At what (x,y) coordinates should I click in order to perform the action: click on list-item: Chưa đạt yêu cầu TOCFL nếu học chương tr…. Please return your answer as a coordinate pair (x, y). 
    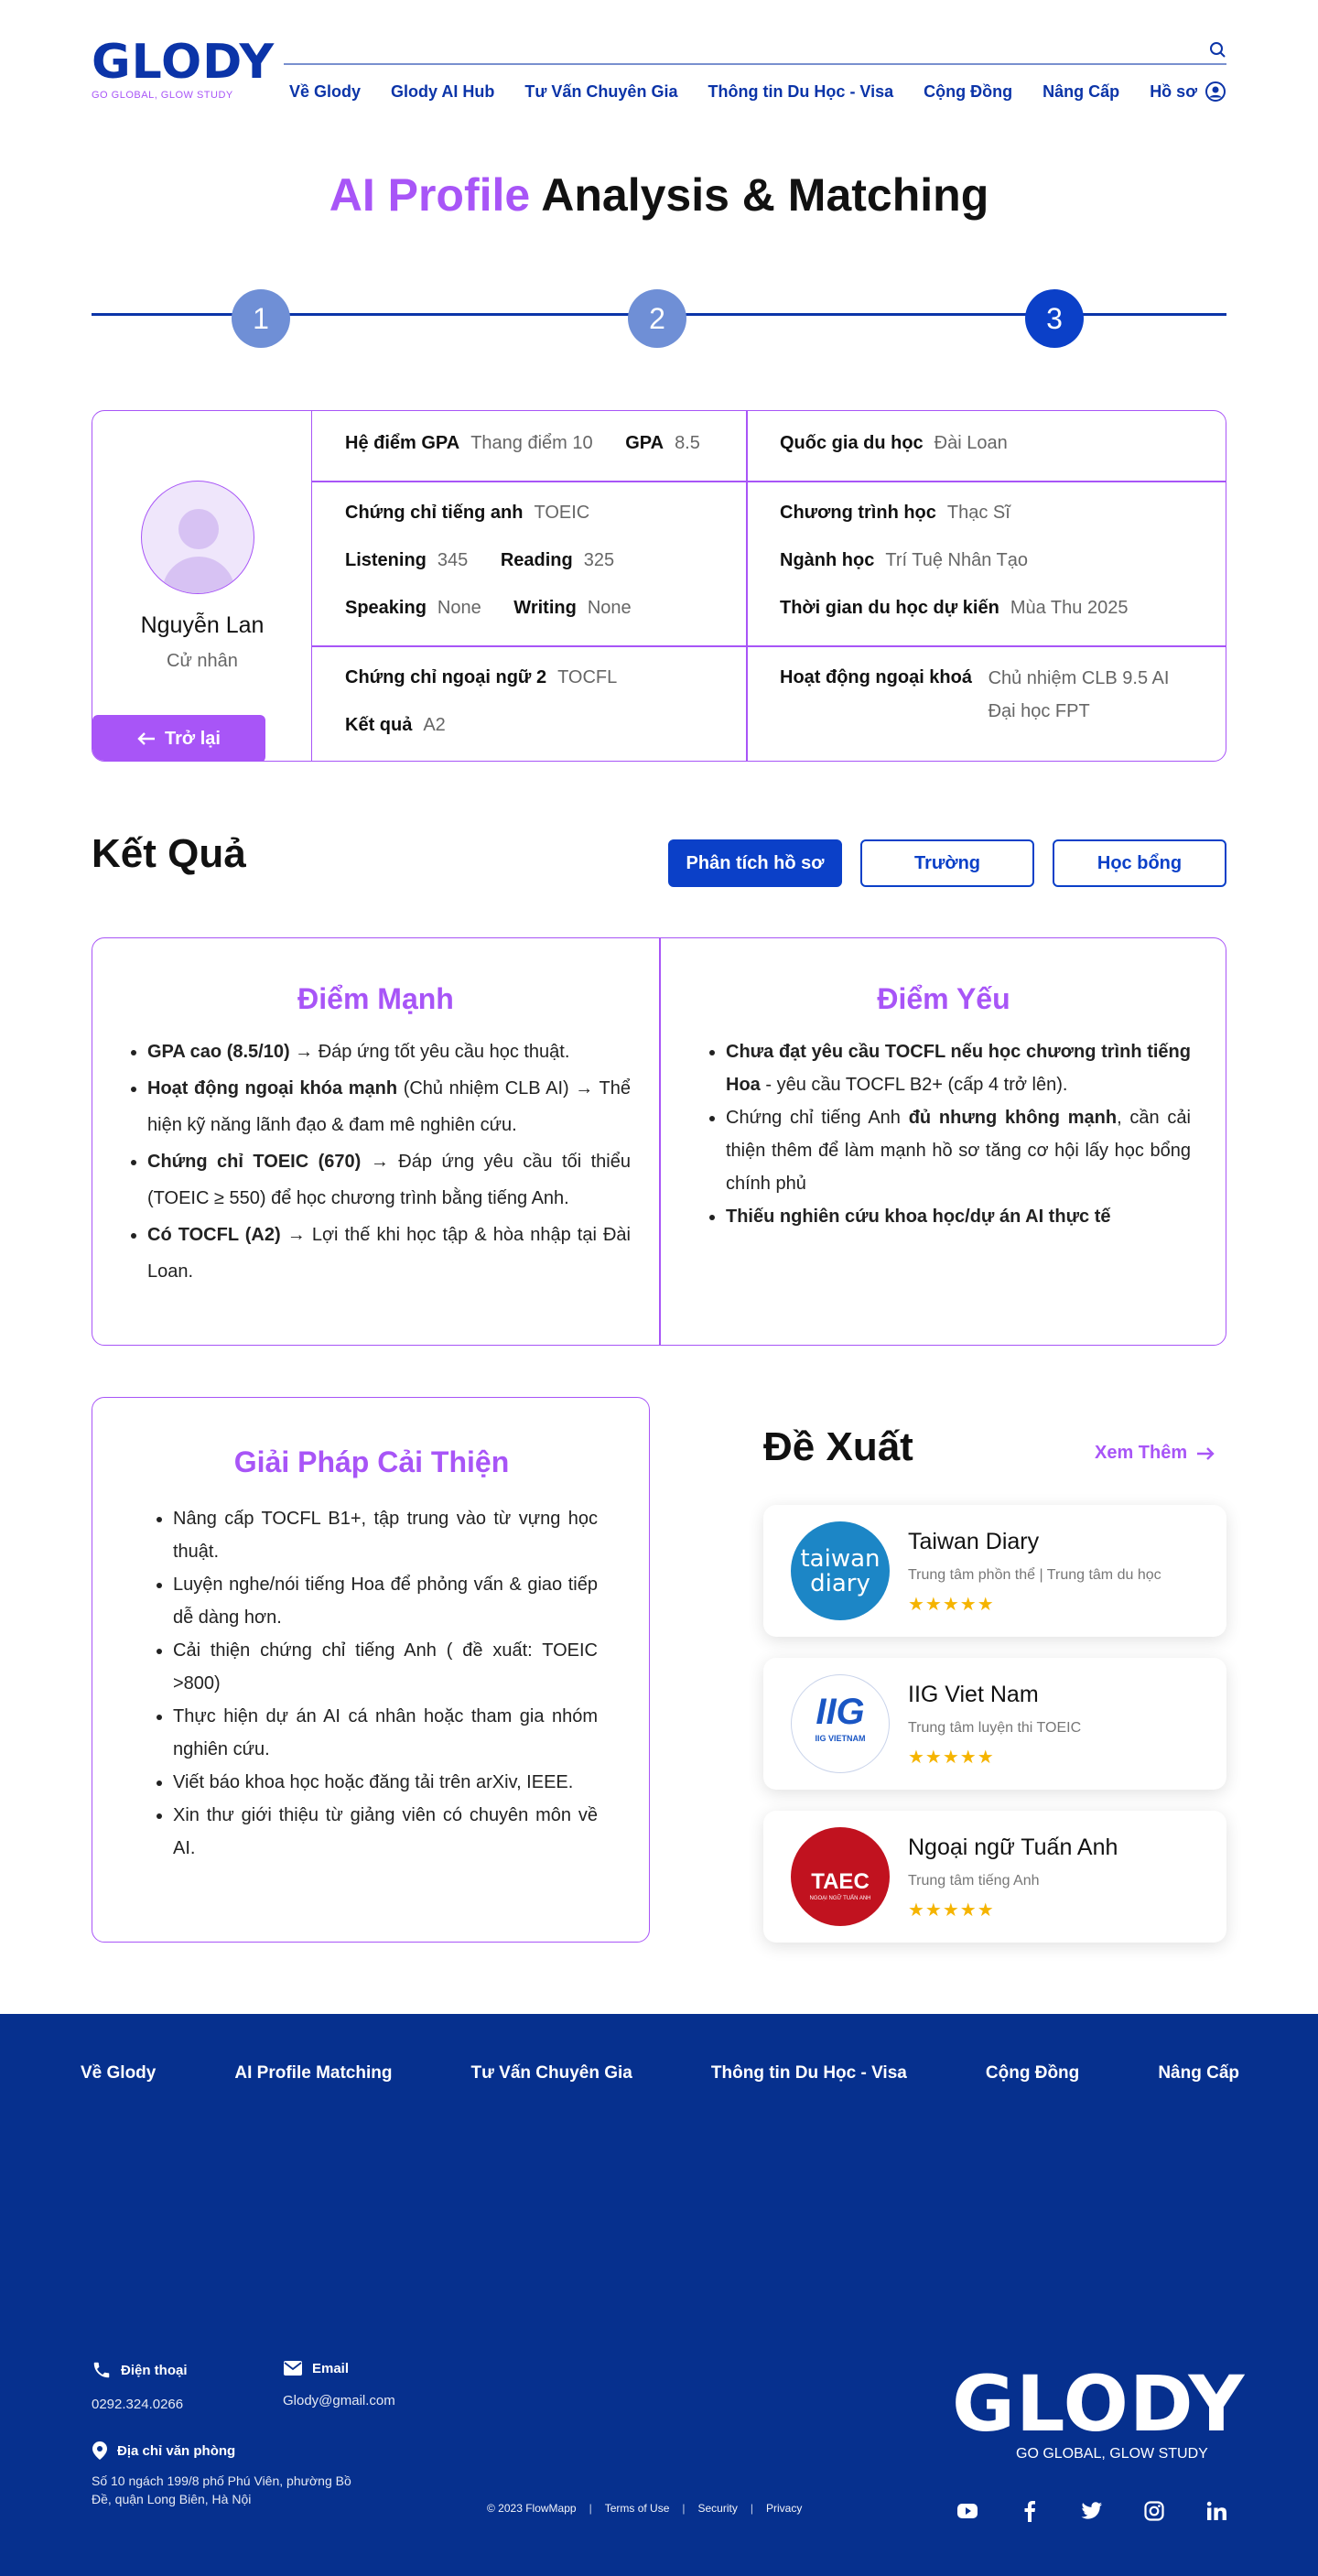
    Looking at the image, I should click on (958, 1068).